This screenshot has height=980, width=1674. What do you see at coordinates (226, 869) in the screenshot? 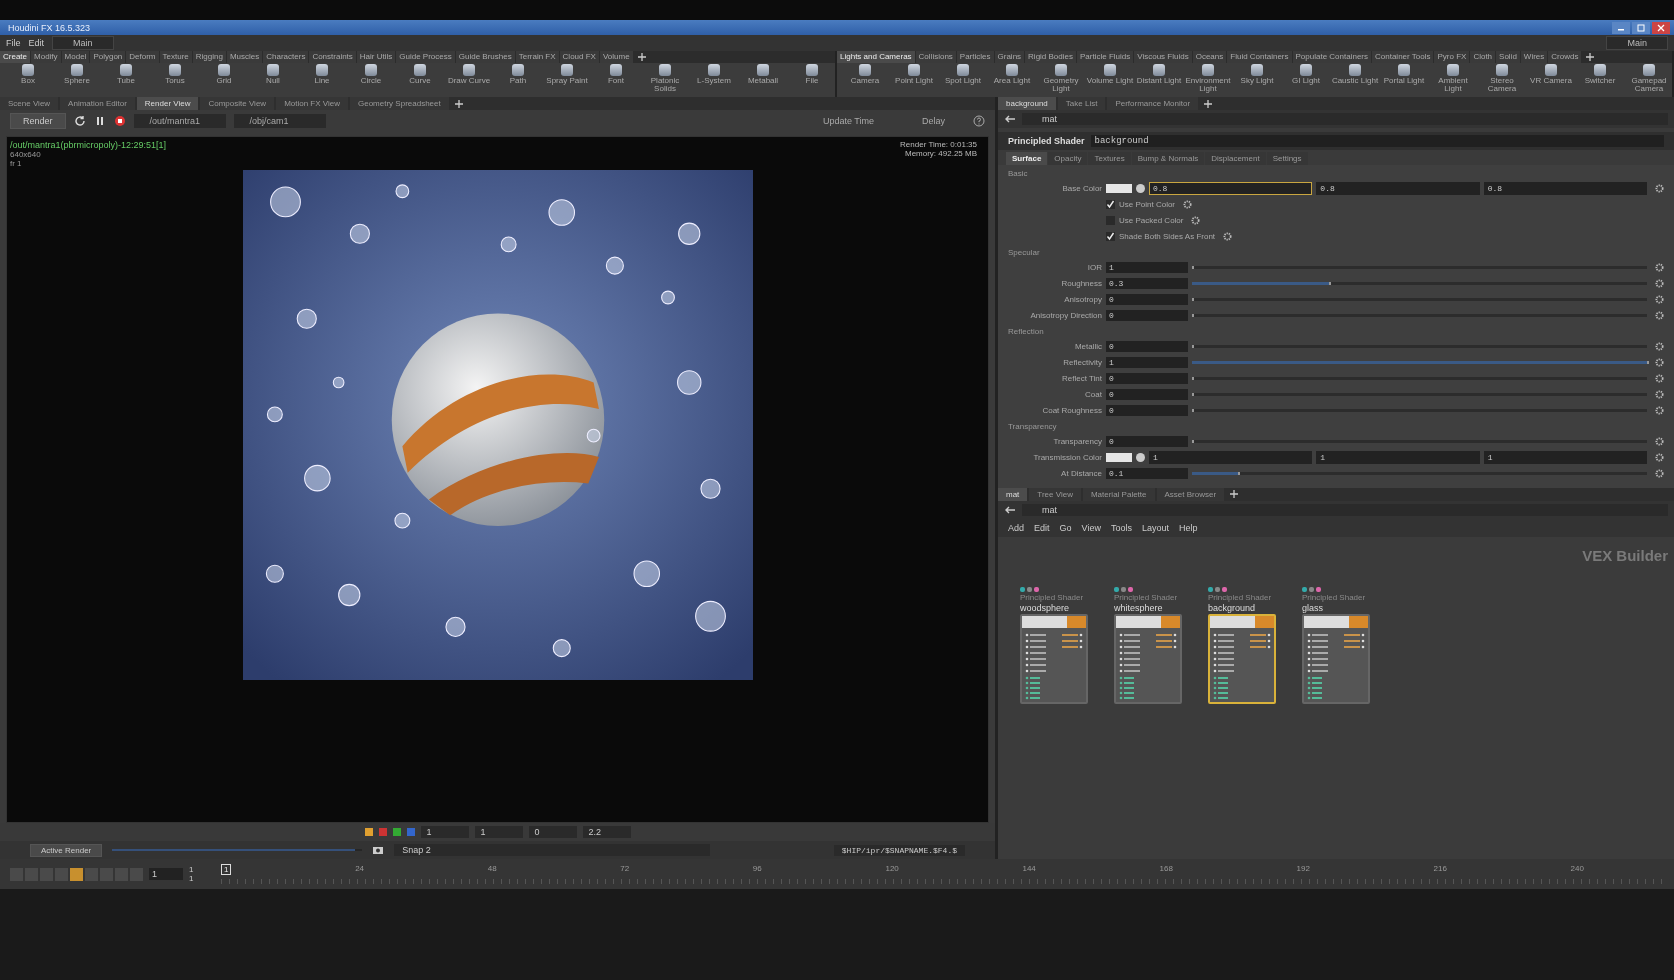
I see `current-frame-marker: 1` at bounding box center [226, 869].